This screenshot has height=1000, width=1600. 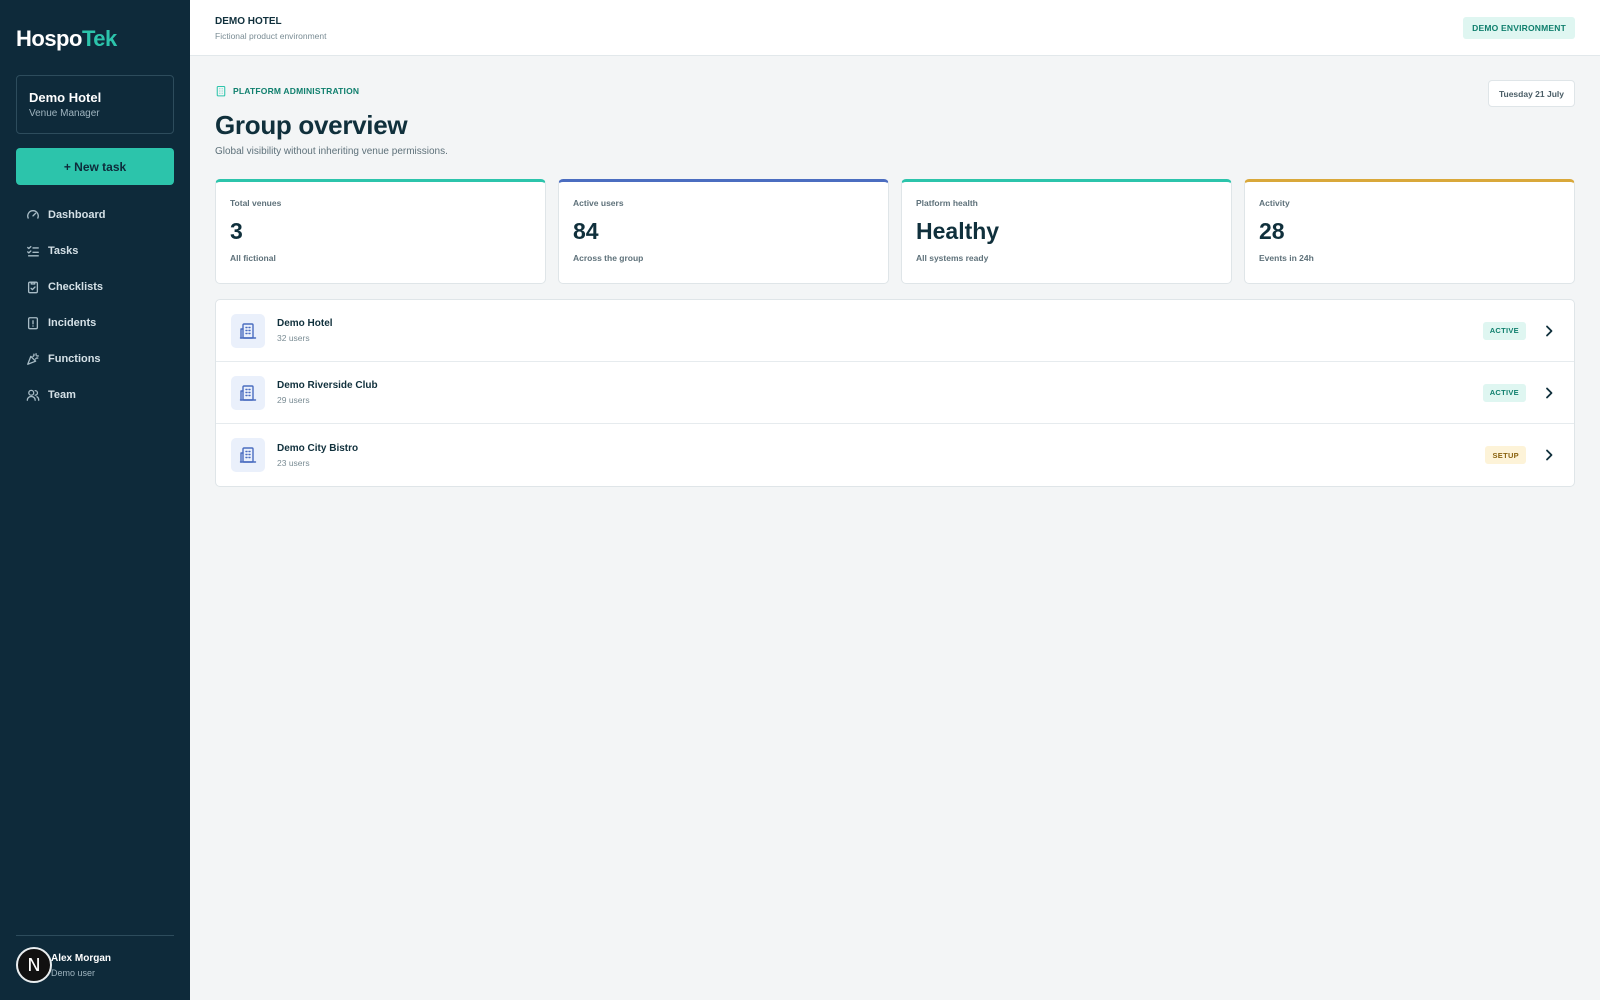 I want to click on stat-value: 28, so click(x=1272, y=231).